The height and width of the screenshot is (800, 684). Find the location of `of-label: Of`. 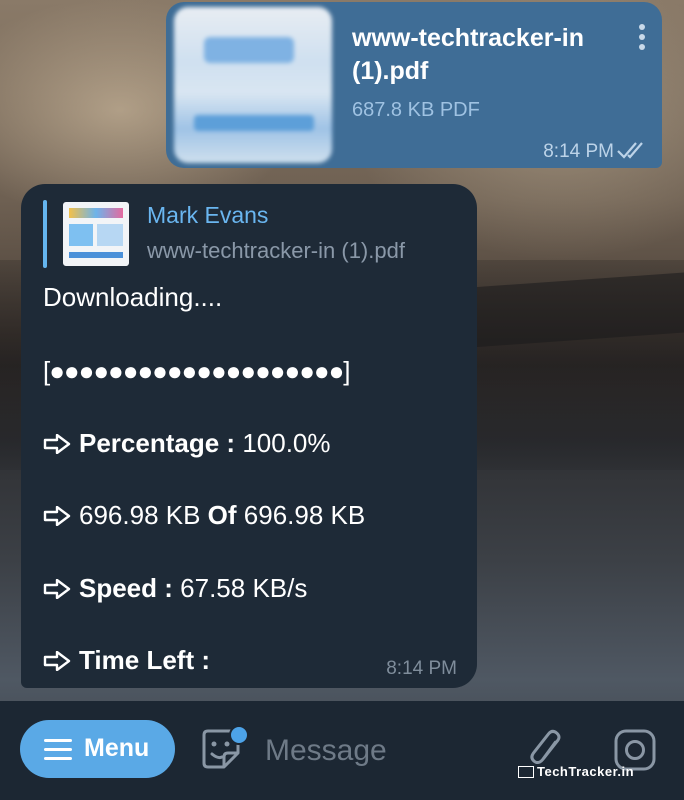

of-label: Of is located at coordinates (222, 515).